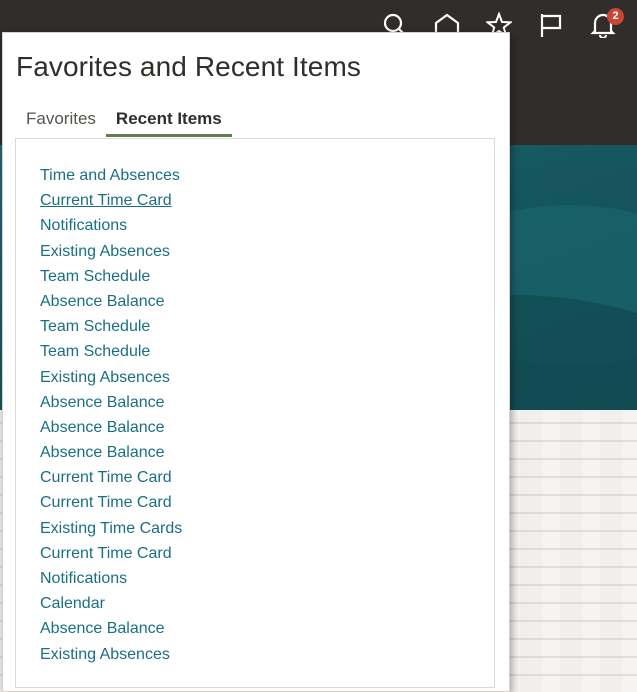  I want to click on popup-tabs: Favorites Recent Items, so click(124, 123).